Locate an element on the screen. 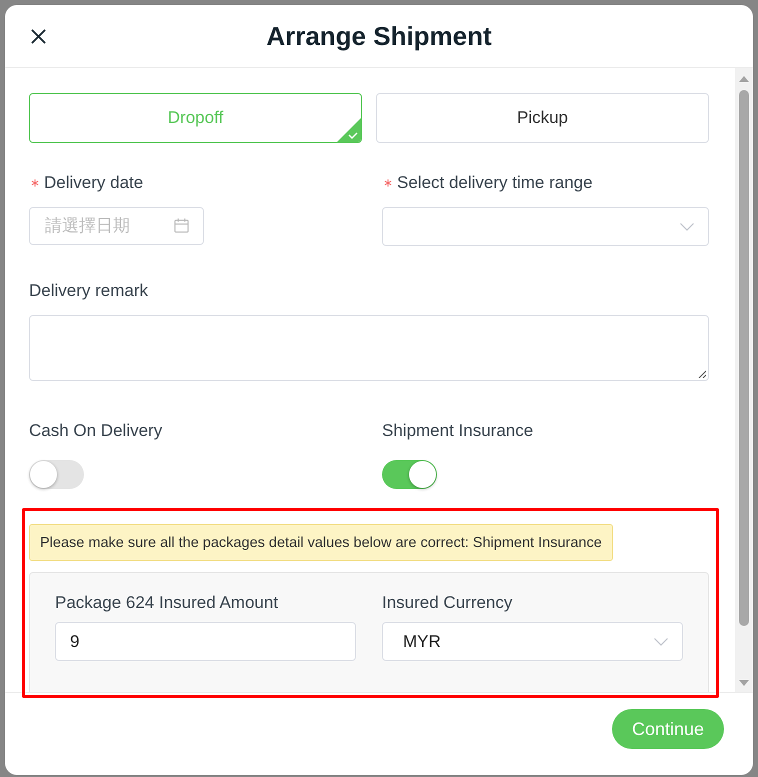  resize-handle-icon is located at coordinates (702, 374).